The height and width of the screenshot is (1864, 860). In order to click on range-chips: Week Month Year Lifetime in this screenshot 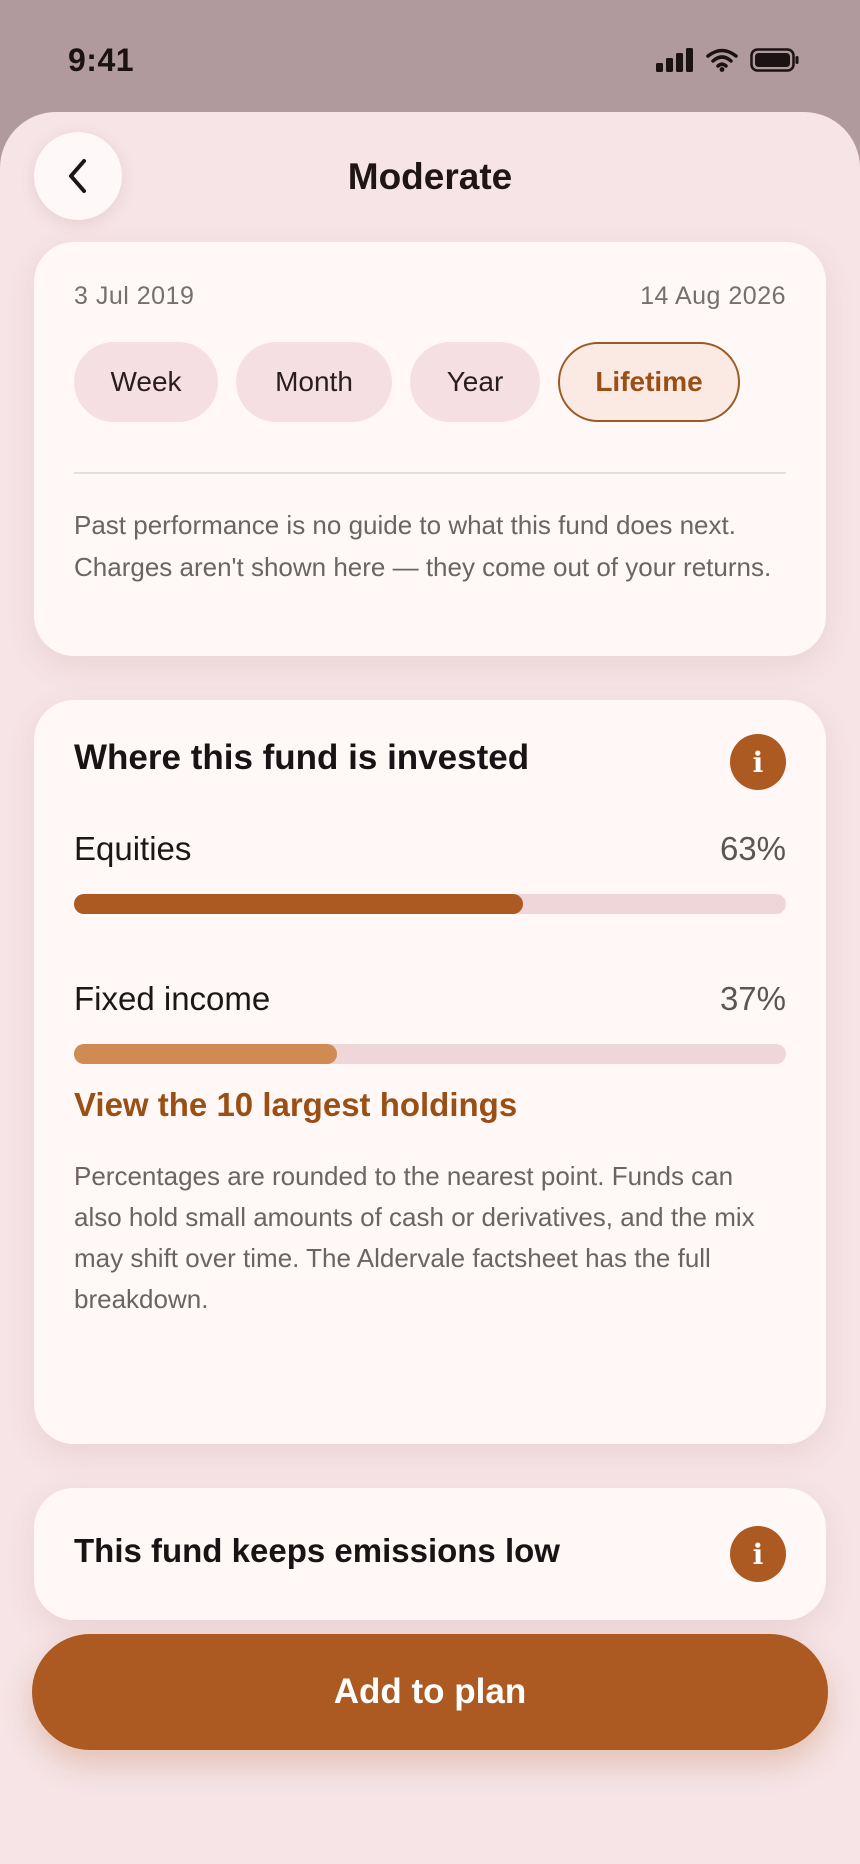, I will do `click(407, 382)`.